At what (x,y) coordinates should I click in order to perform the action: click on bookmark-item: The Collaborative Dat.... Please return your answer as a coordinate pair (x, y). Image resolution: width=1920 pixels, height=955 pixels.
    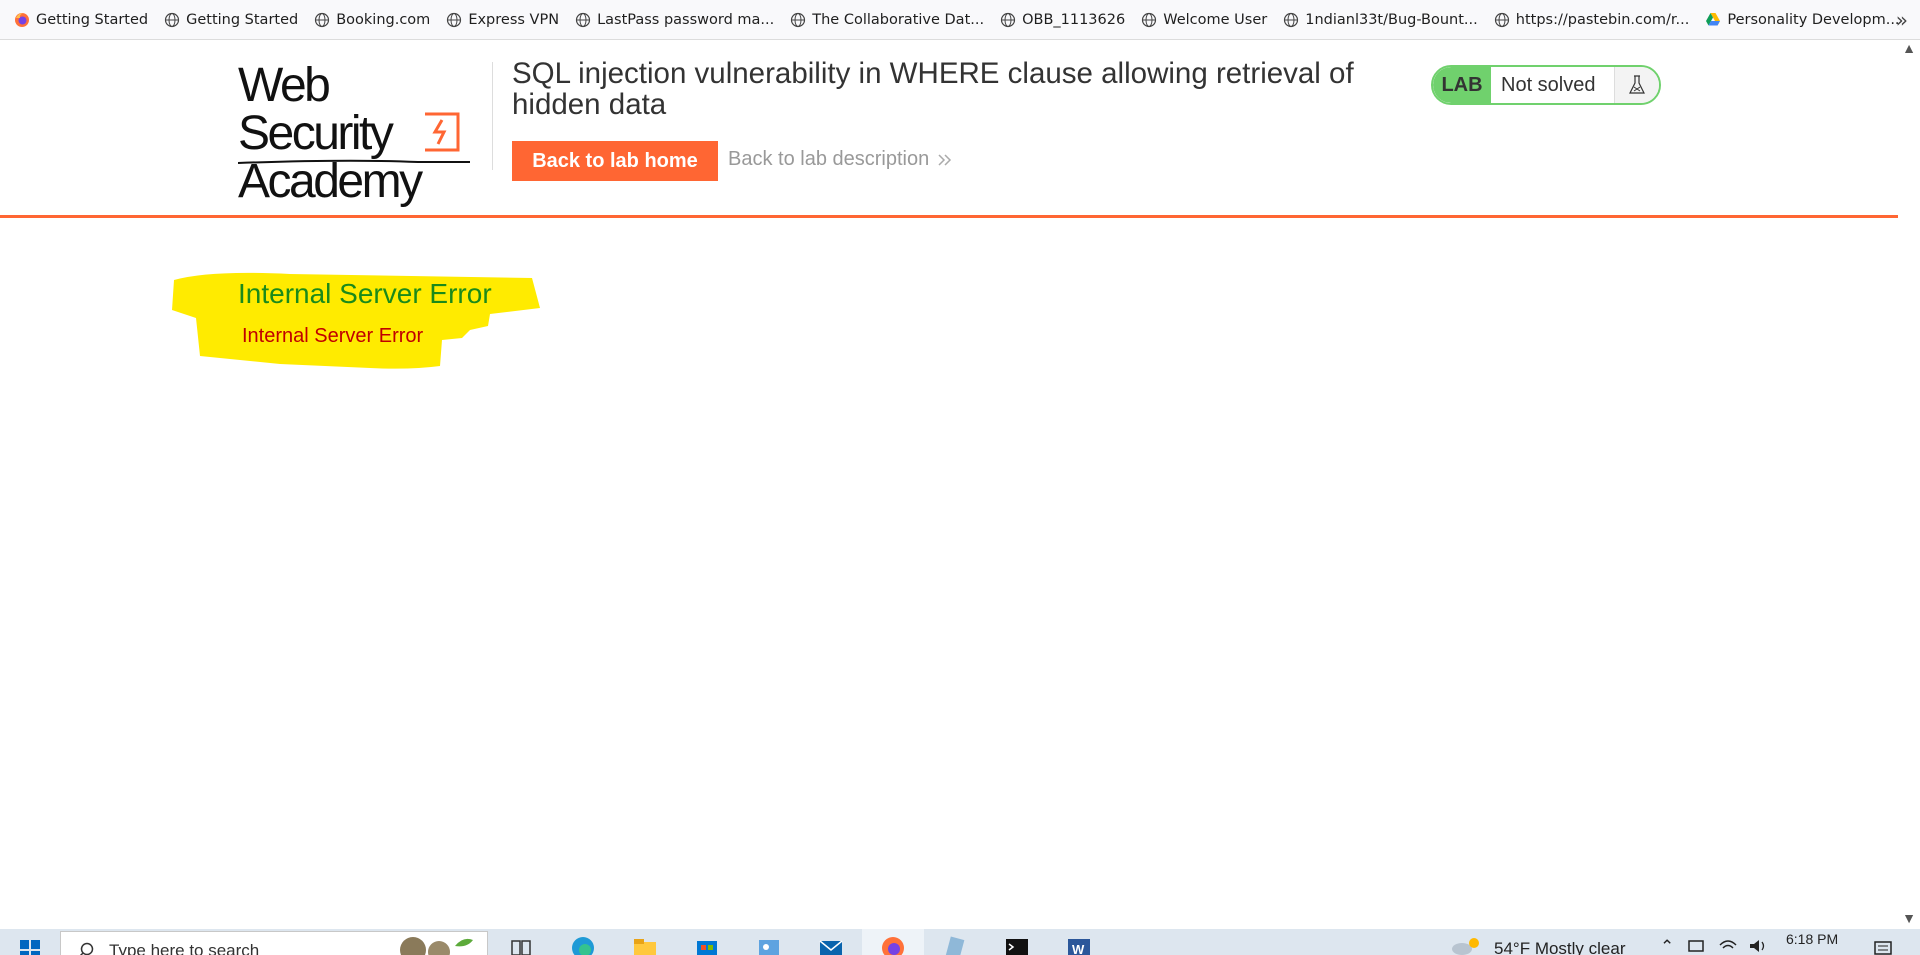
    Looking at the image, I should click on (887, 20).